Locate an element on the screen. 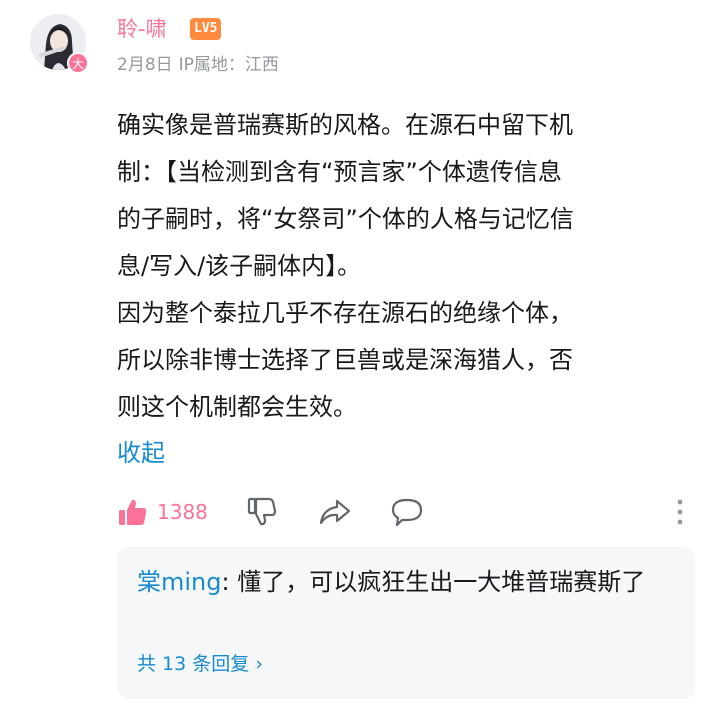  ip-location: IP属地：江西 is located at coordinates (228, 65).